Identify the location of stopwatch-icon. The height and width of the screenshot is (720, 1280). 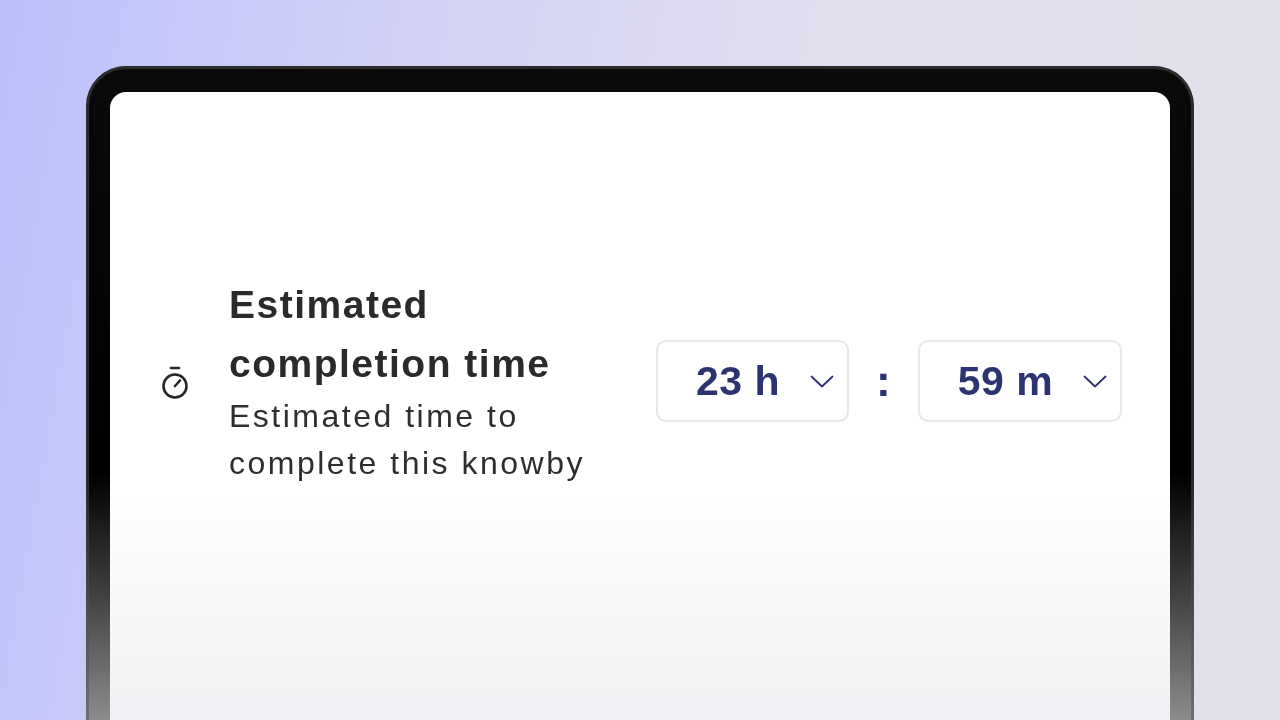
(175, 383).